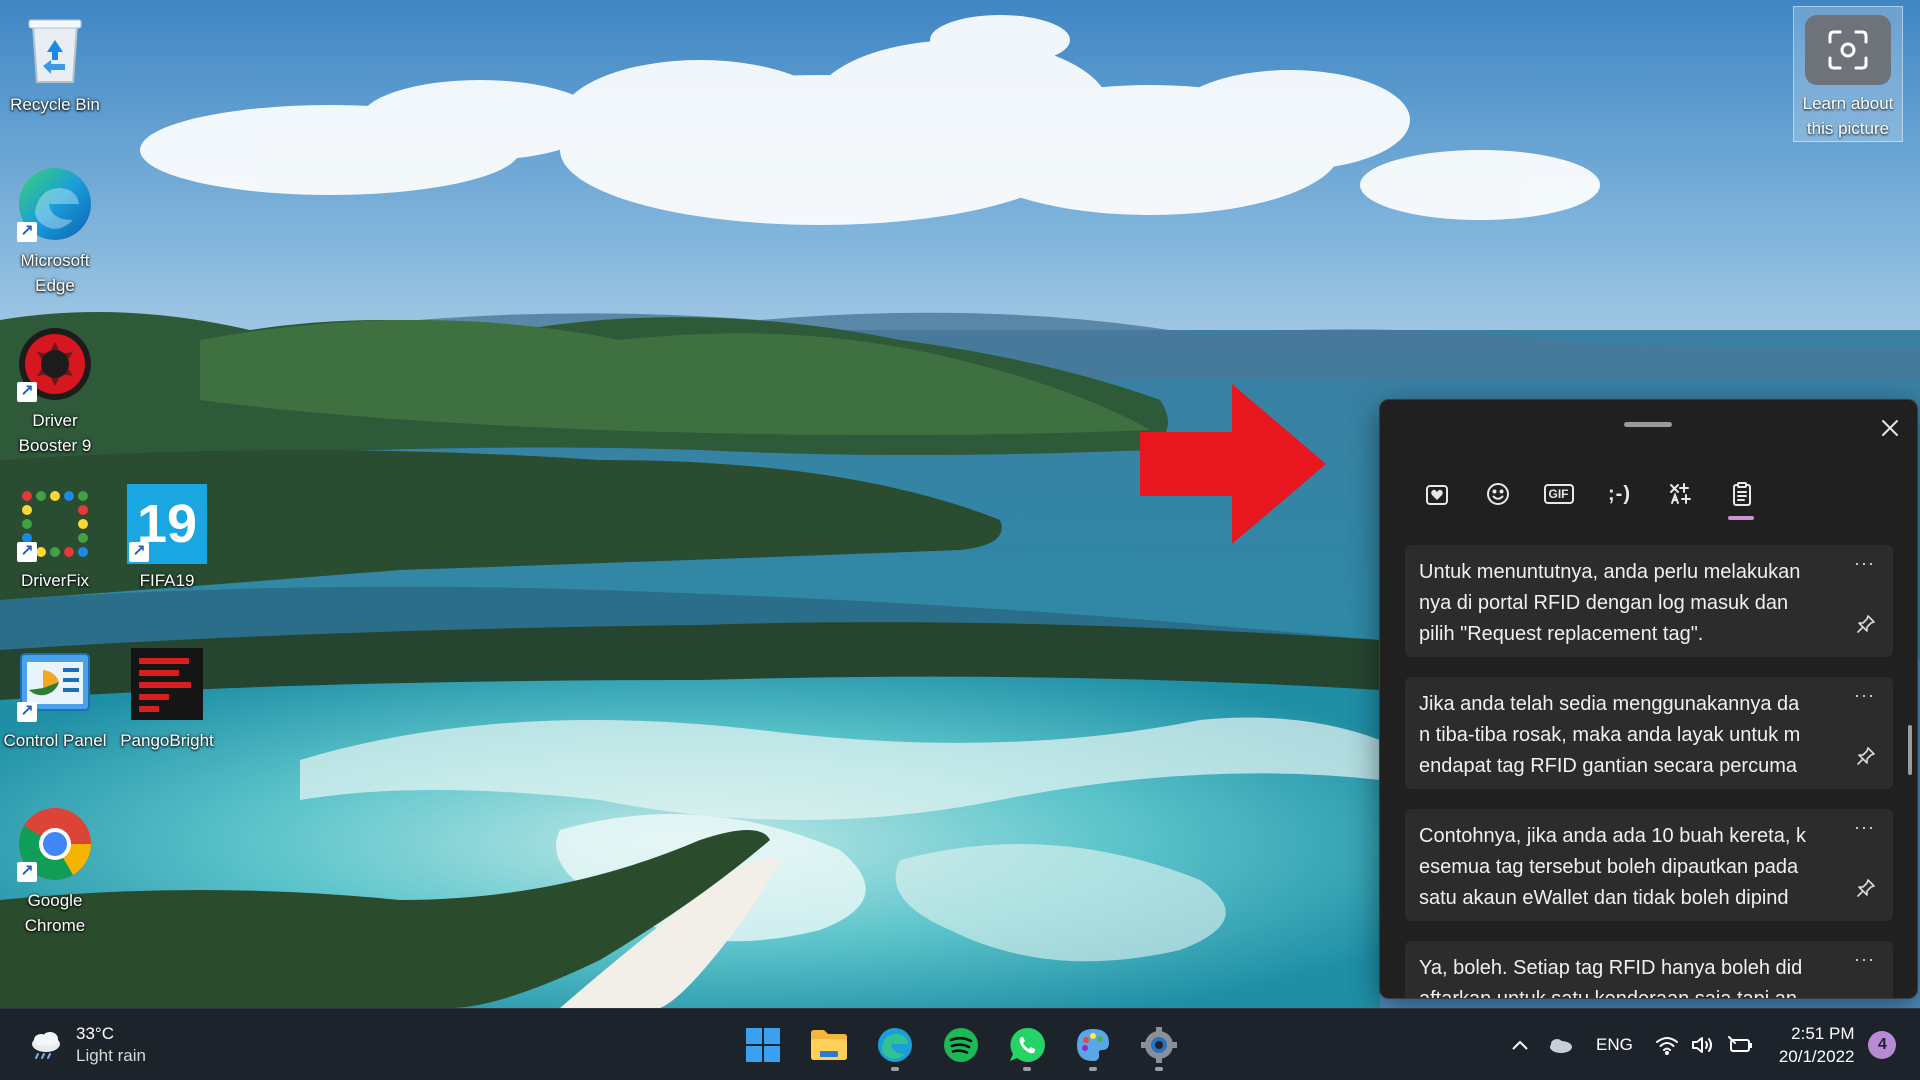 This screenshot has width=1920, height=1080. I want to click on taskbar-paint, so click(1093, 1045).